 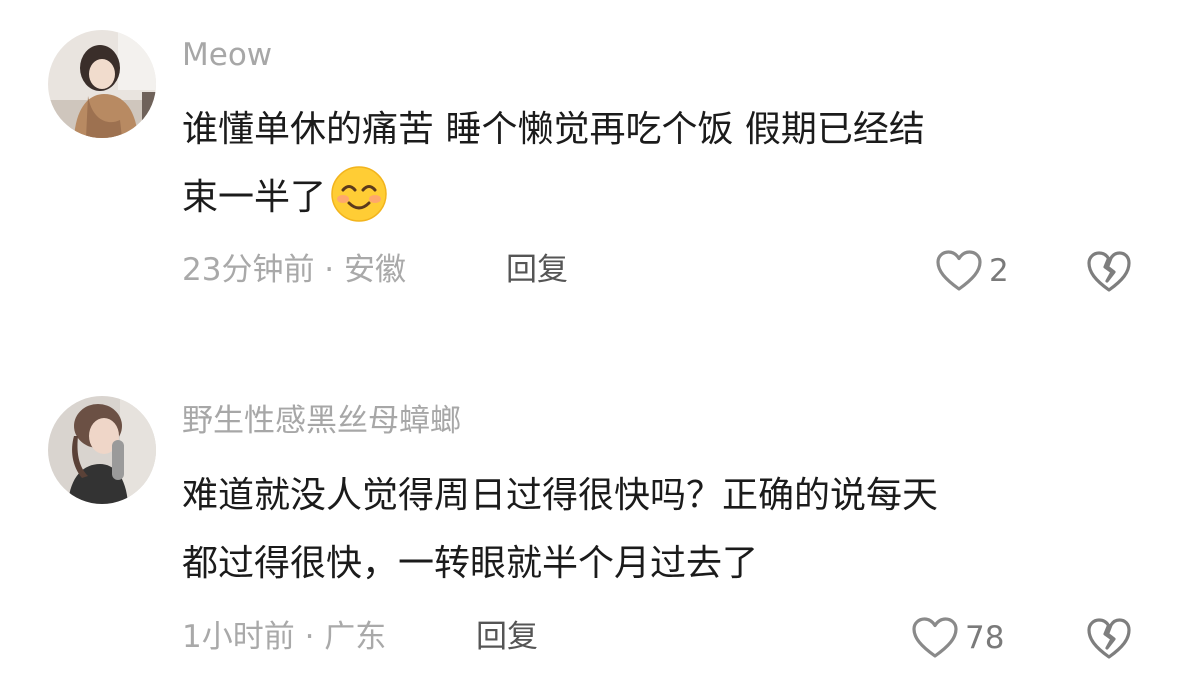 I want to click on like-button: 2, so click(x=972, y=271).